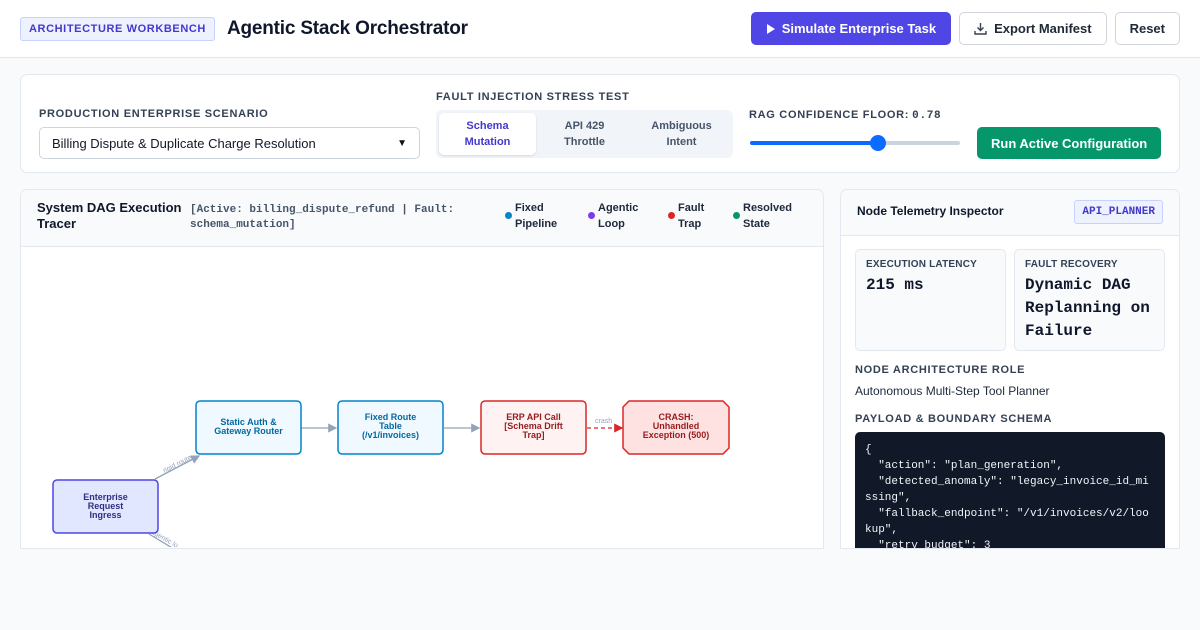  I want to click on legend-resolved-state: Resolved State, so click(773, 216).